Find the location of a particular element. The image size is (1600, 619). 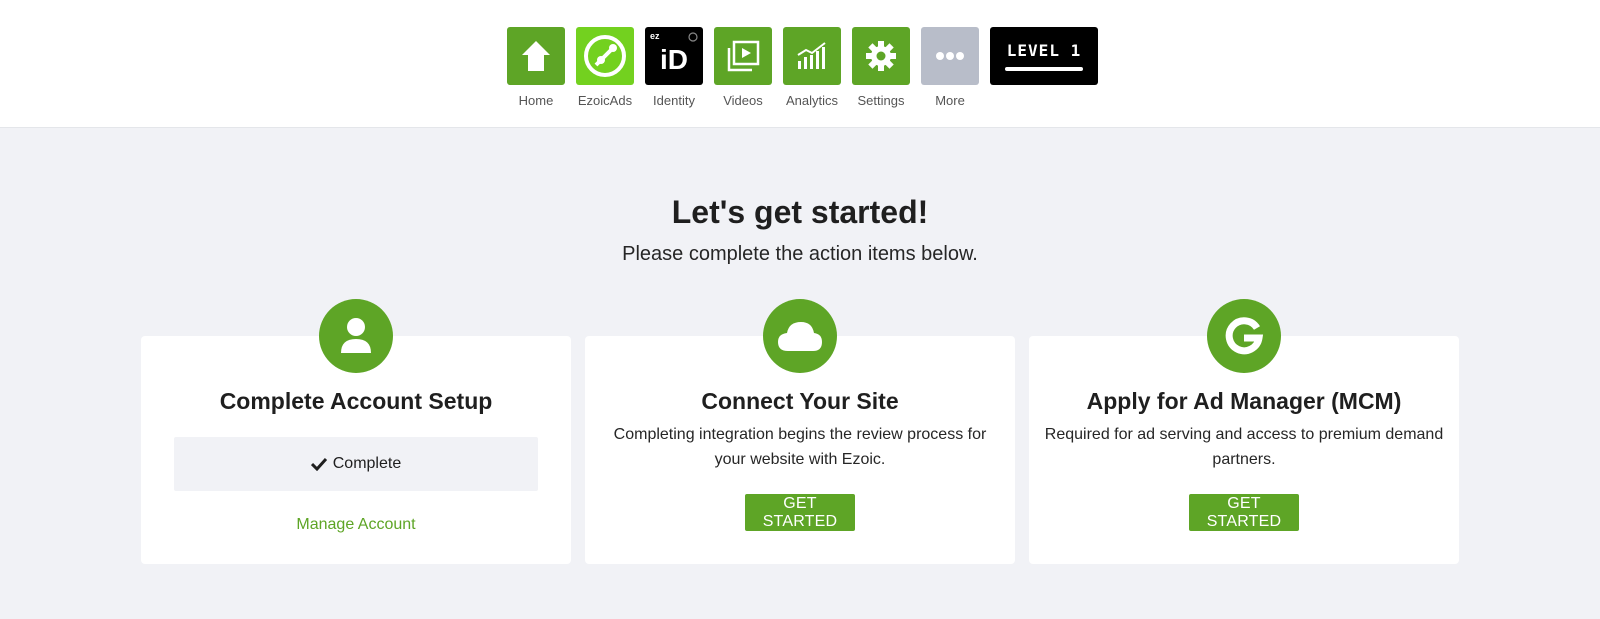

user-icon is located at coordinates (356, 335).